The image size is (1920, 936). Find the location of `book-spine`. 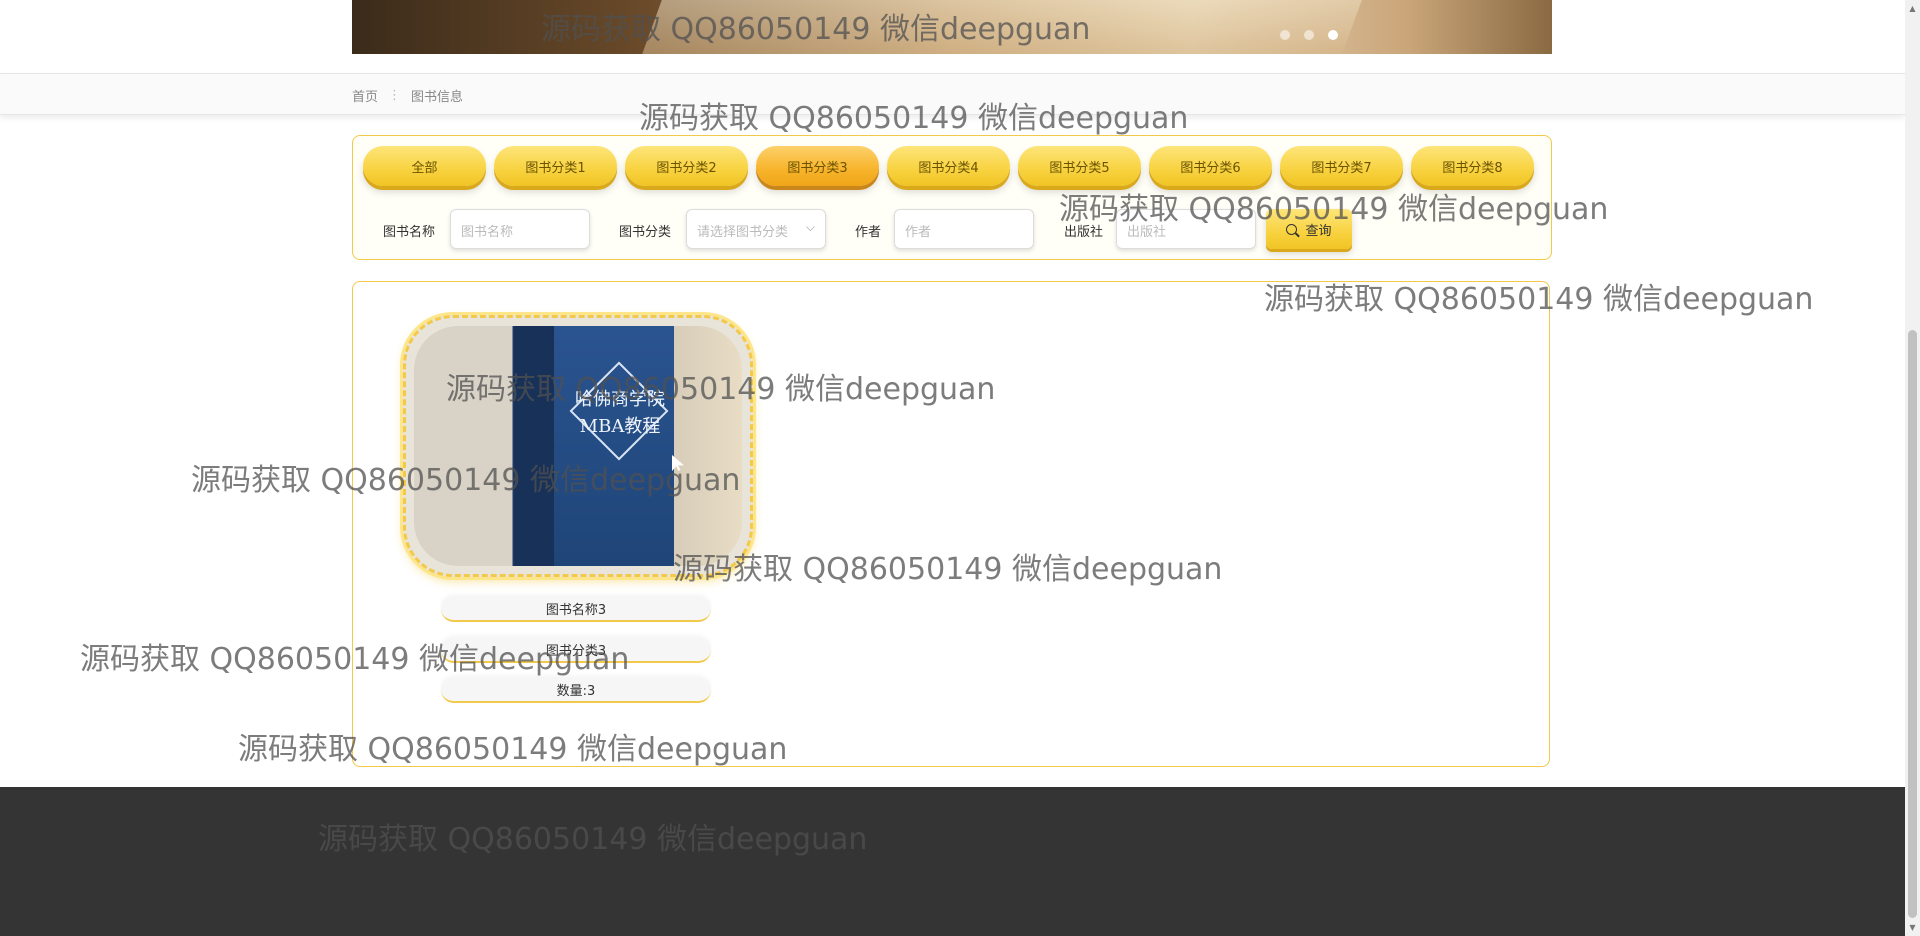

book-spine is located at coordinates (534, 446).